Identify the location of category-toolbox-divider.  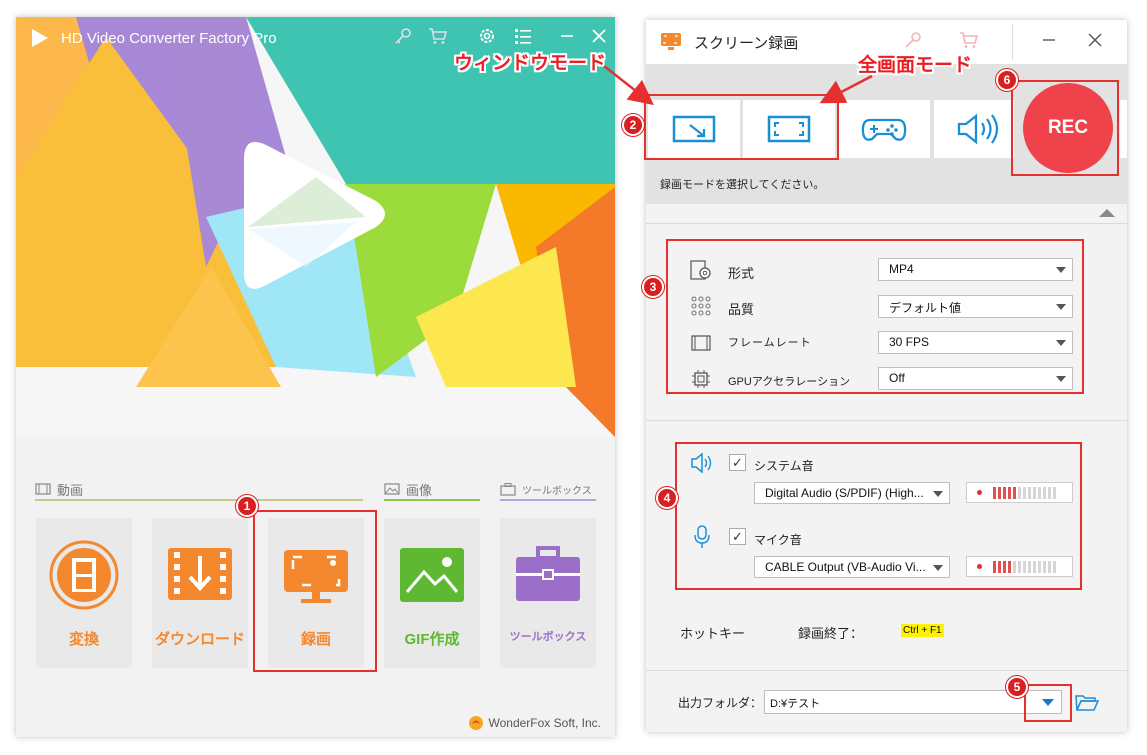
(548, 500).